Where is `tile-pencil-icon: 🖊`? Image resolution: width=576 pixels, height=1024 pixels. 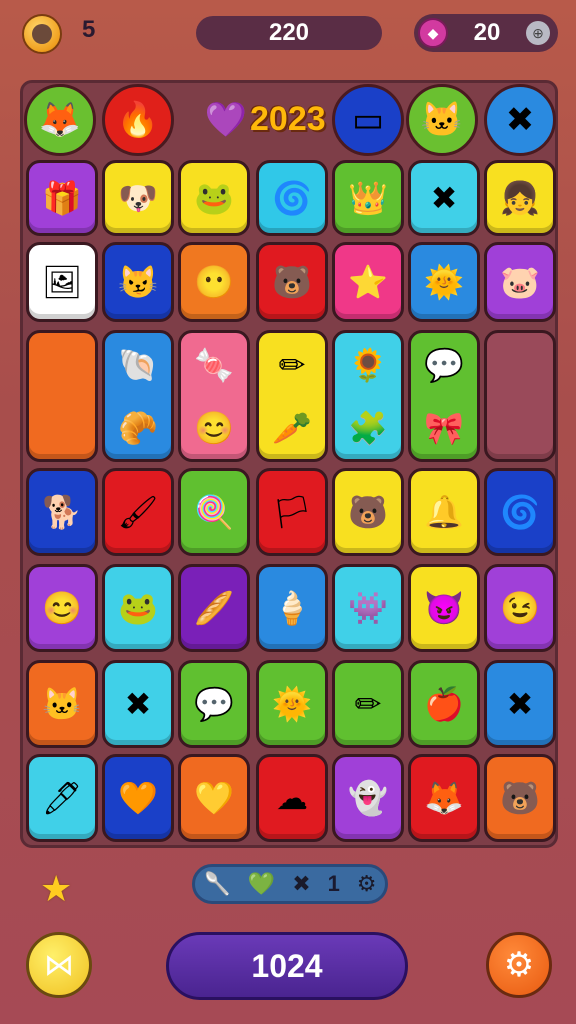
tile-pencil-icon: 🖊 is located at coordinates (62, 798).